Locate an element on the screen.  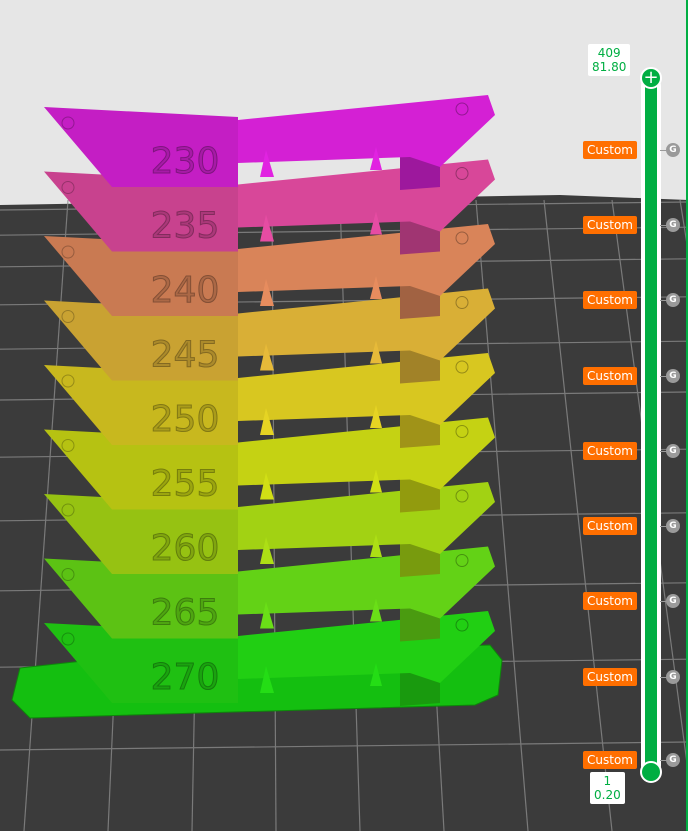
tier-temperature-label: 270 is located at coordinates (185, 677).